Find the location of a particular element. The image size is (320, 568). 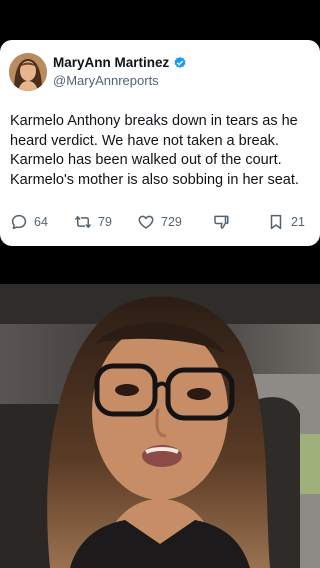

avatar-image is located at coordinates (28, 72).